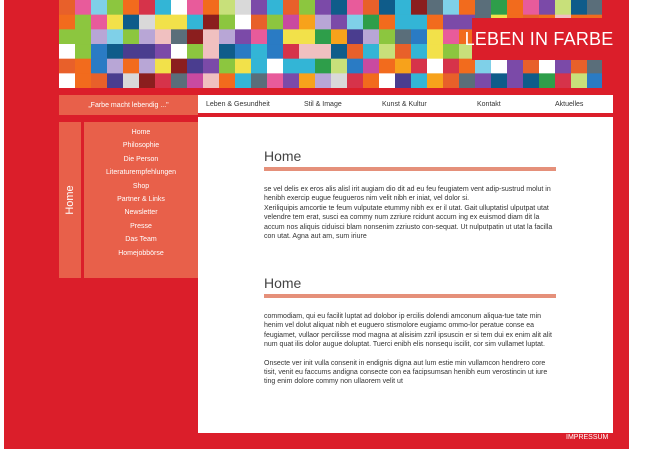  Describe the element at coordinates (569, 104) in the screenshot. I see `tab-aktuelles: Aktuelles` at that location.